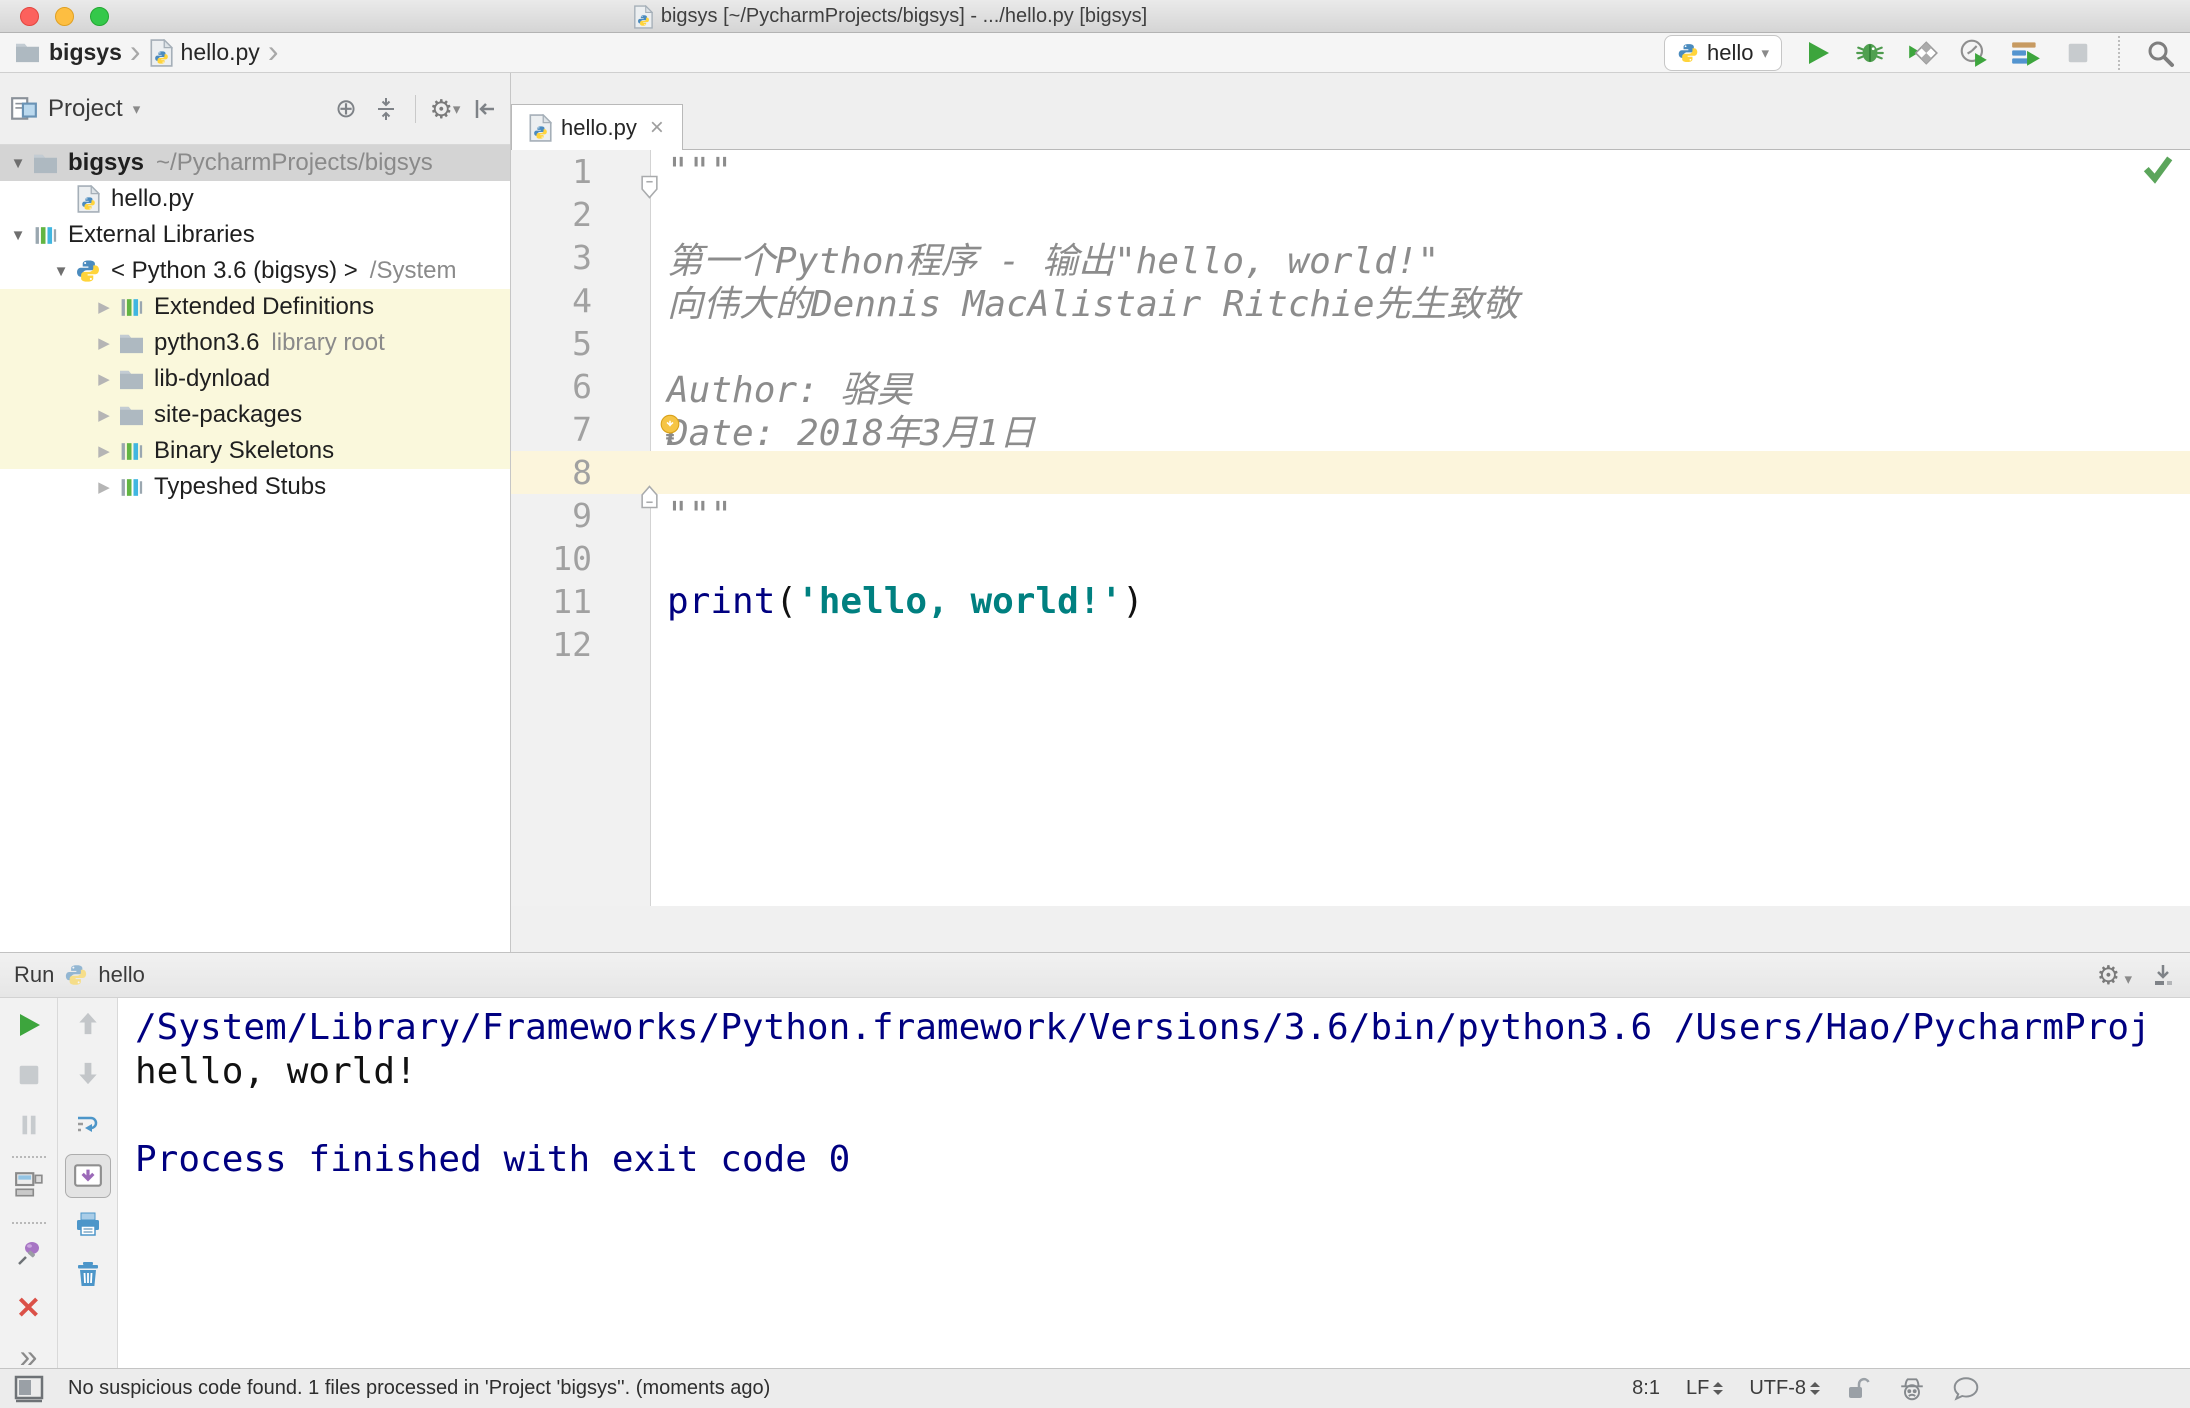 Image resolution: width=2190 pixels, height=1408 pixels. What do you see at coordinates (572, 558) in the screenshot?
I see `line-number: 10` at bounding box center [572, 558].